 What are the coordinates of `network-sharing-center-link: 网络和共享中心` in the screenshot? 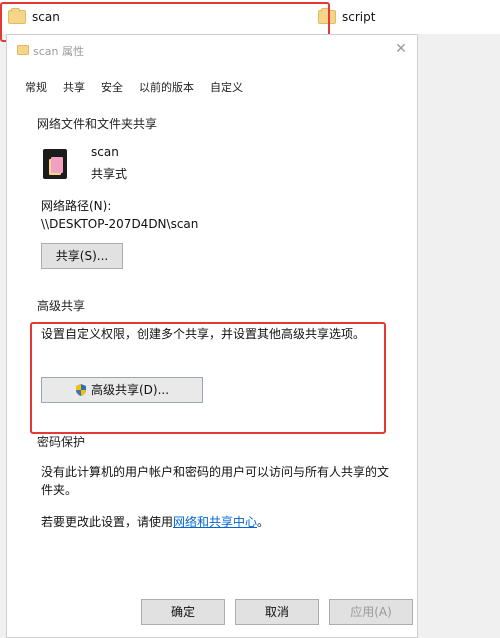 It's located at (215, 522).